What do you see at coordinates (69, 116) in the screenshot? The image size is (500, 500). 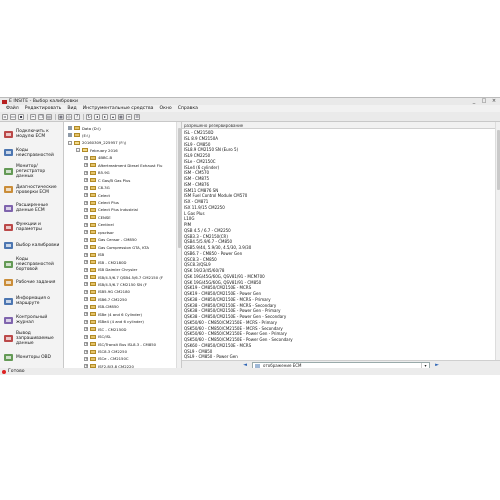 I see `binoculars-icon: ◎` at bounding box center [69, 116].